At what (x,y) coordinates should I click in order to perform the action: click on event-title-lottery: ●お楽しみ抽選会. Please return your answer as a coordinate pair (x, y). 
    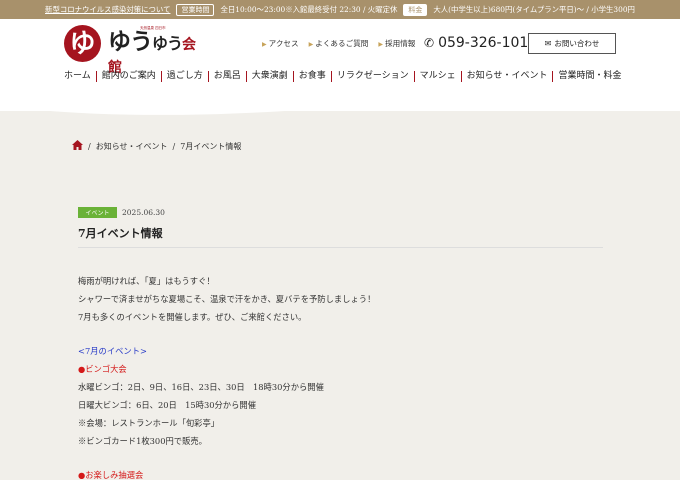
    Looking at the image, I should click on (111, 475).